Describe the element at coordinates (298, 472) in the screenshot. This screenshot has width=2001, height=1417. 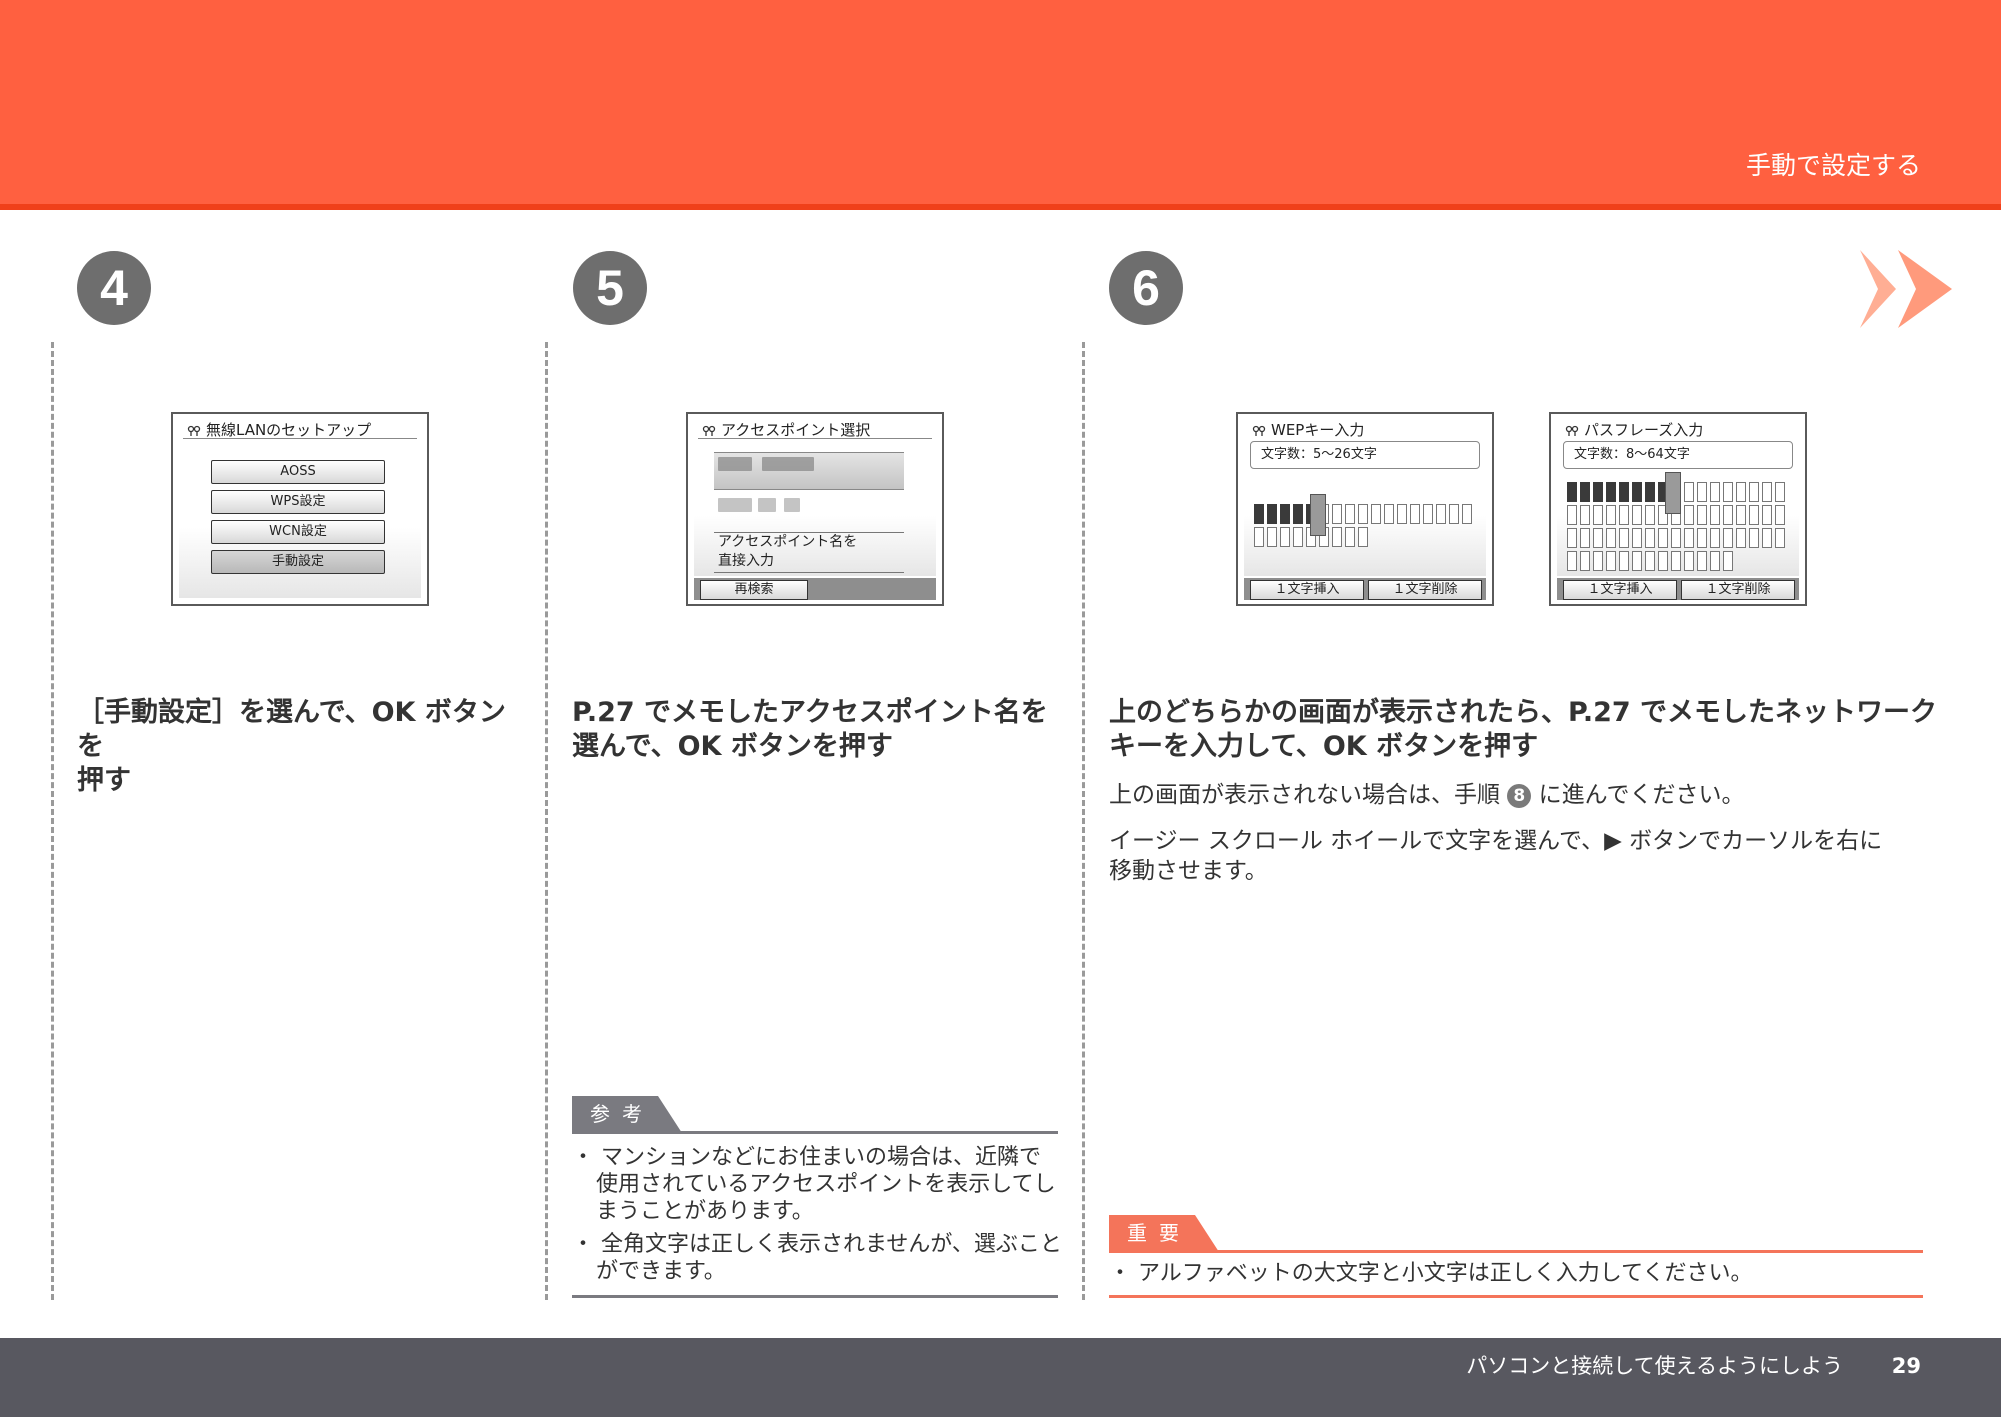
I see `aoss-button: AOSS` at that location.